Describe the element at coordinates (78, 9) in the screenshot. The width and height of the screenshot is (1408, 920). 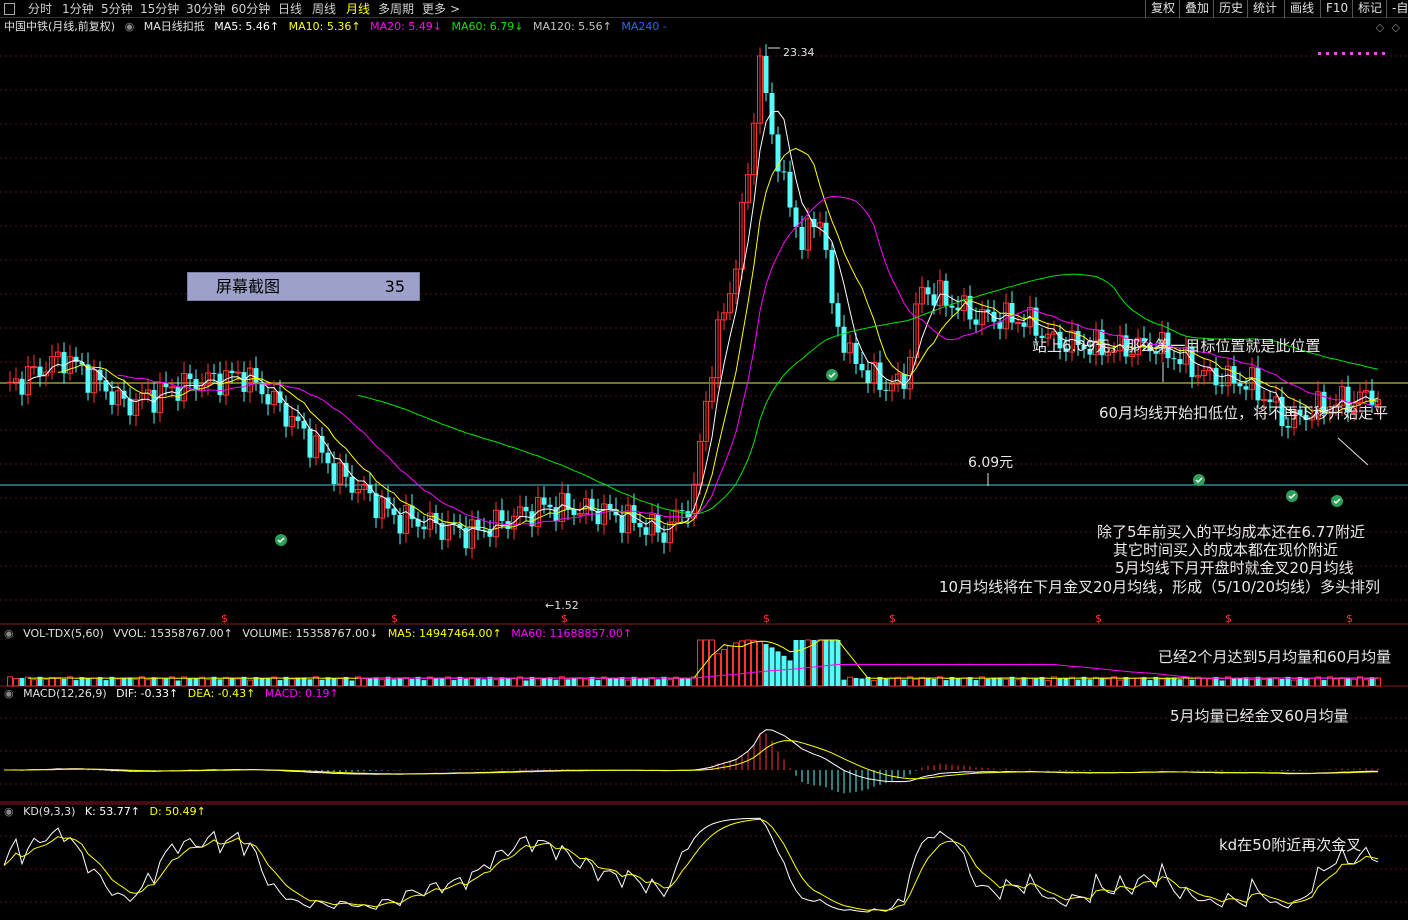
I see `period-tab-1: 1分钟` at that location.